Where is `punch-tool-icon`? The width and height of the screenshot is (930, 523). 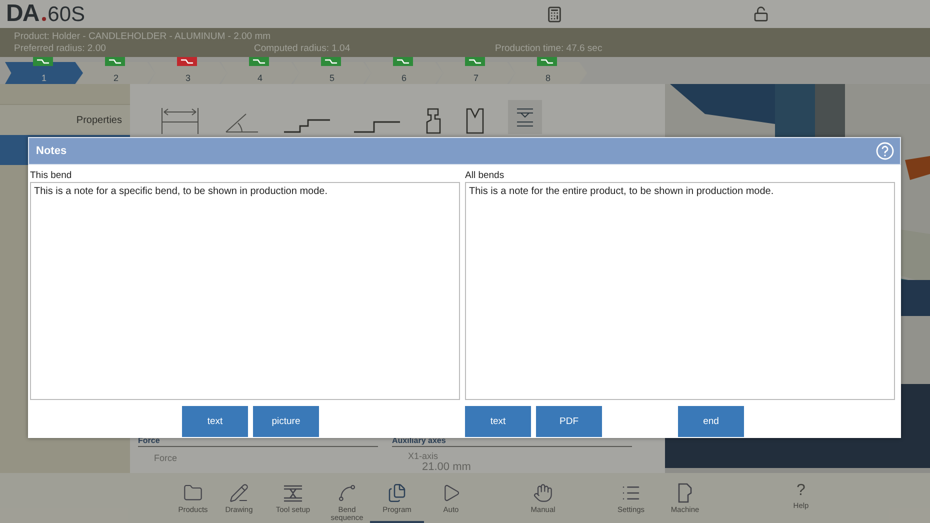 punch-tool-icon is located at coordinates (433, 121).